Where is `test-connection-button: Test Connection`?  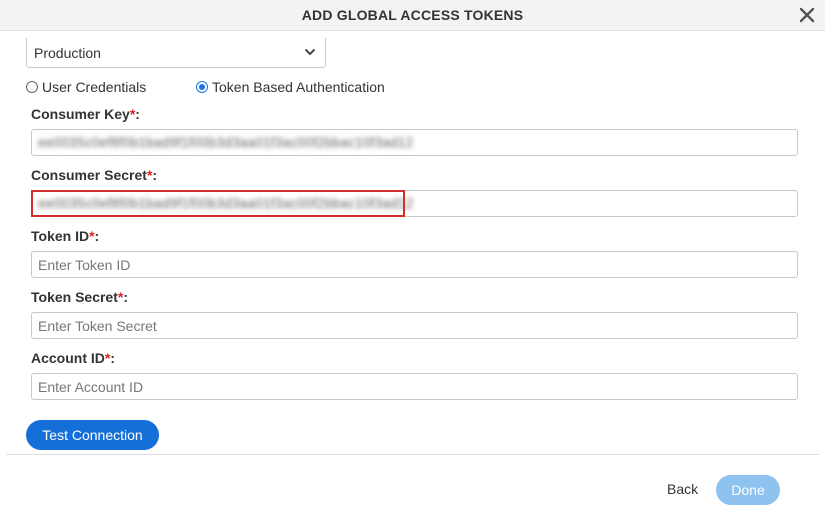 test-connection-button: Test Connection is located at coordinates (92, 435).